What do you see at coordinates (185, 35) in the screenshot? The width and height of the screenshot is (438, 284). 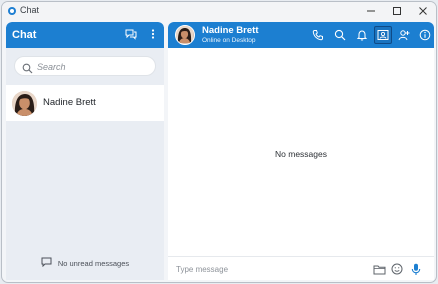 I see `contact-avatar` at bounding box center [185, 35].